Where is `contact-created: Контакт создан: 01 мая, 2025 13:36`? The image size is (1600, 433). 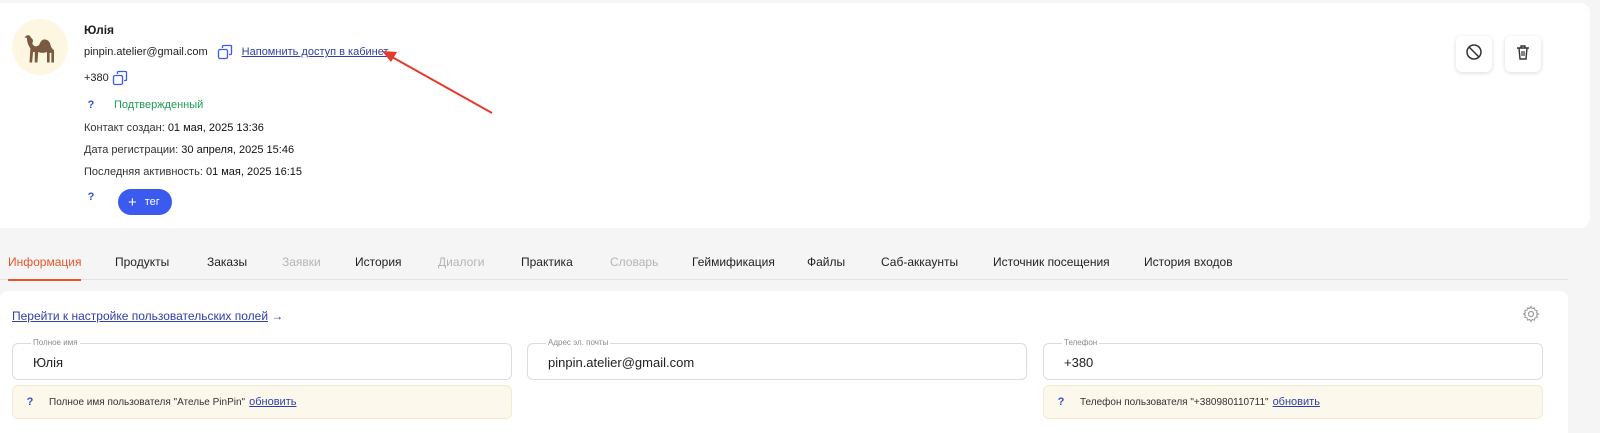 contact-created: Контакт создан: 01 мая, 2025 13:36 is located at coordinates (174, 128).